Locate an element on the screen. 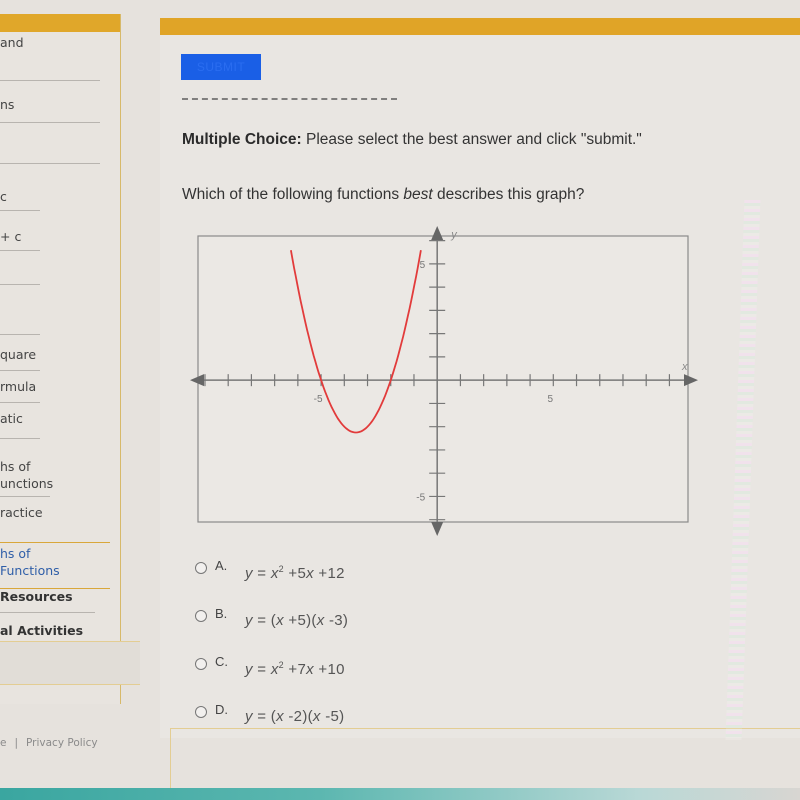  status-dashes is located at coordinates (289, 100).